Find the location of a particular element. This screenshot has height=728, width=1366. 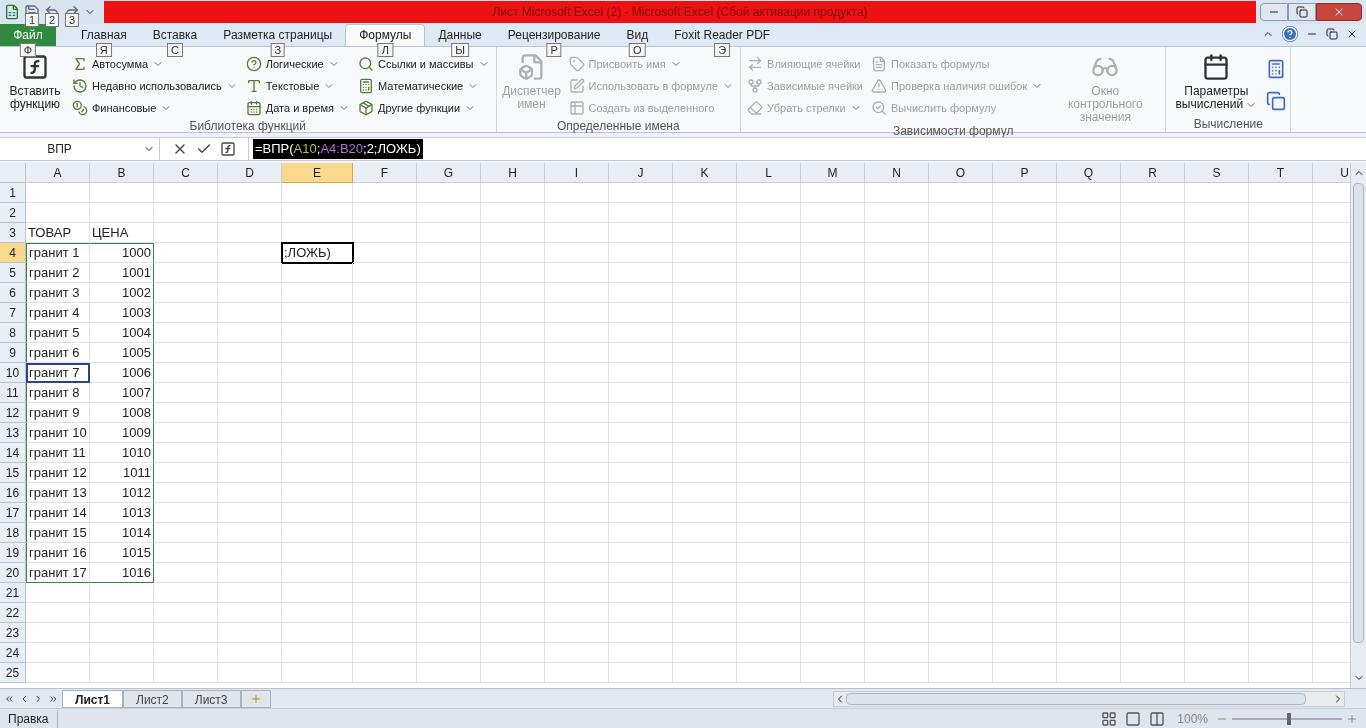

row-header: 16 is located at coordinates (13, 493).